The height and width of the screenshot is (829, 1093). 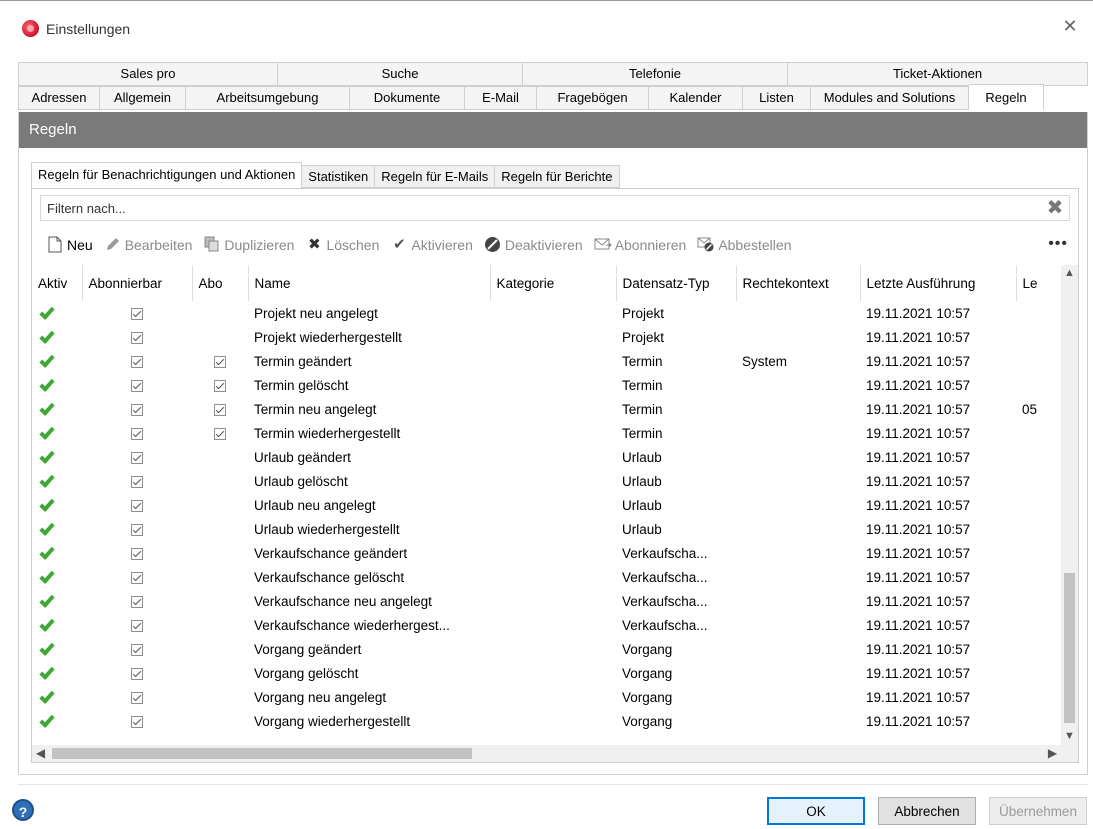 I want to click on clear-filter-icon: ✖, so click(x=1055, y=208).